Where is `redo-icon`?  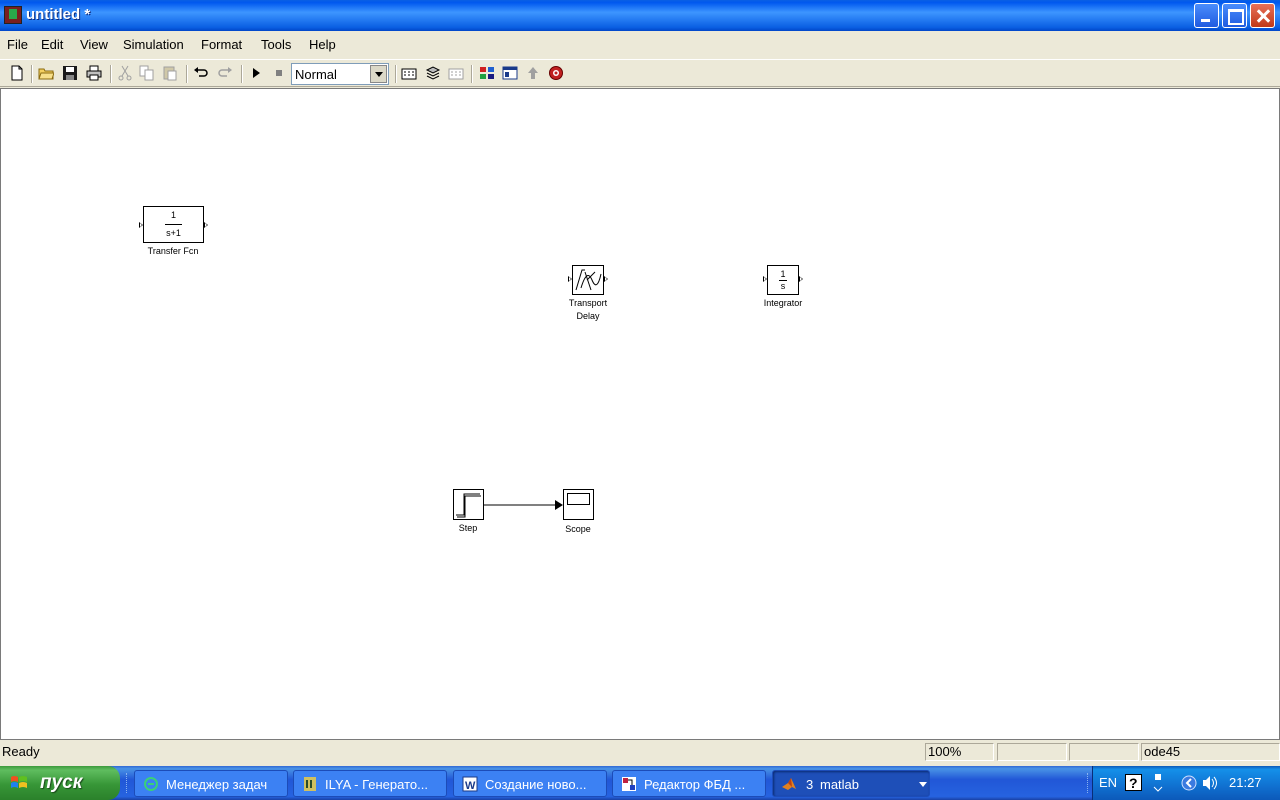 redo-icon is located at coordinates (225, 73).